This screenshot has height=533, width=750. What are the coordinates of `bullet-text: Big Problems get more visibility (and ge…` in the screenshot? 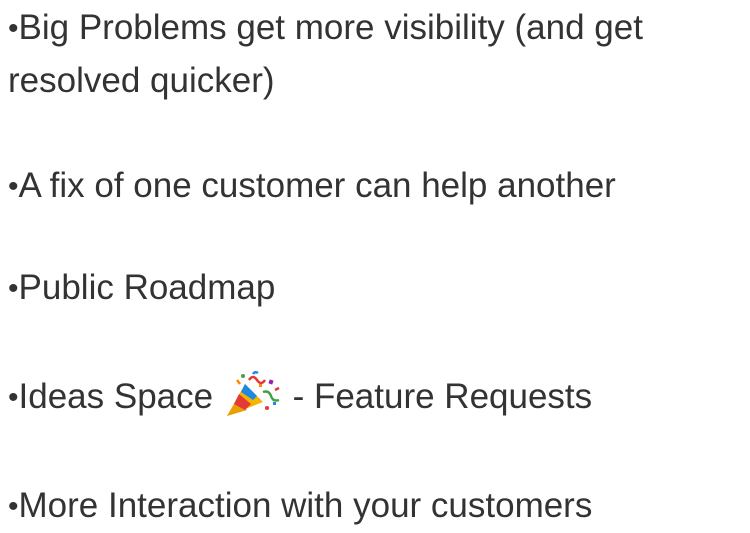 It's located at (325, 54).